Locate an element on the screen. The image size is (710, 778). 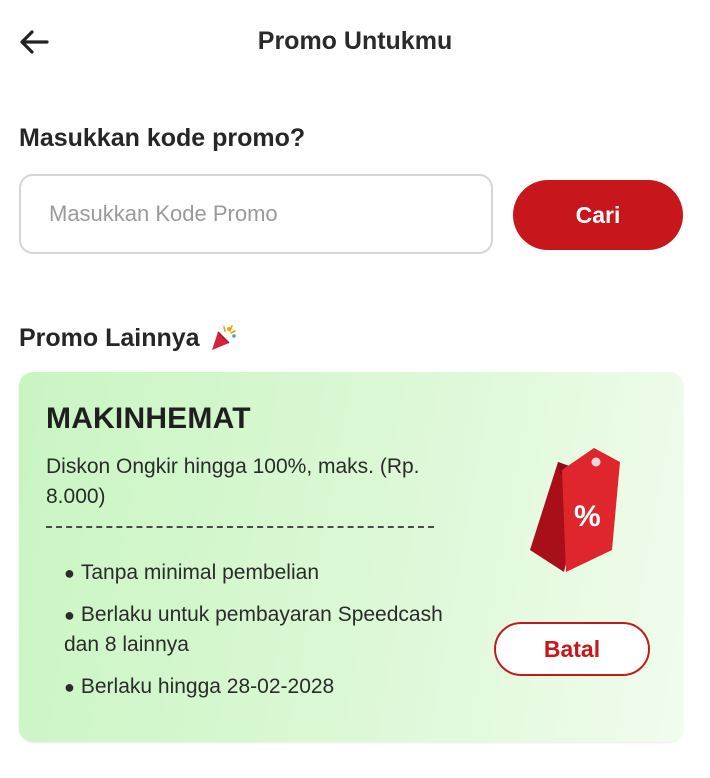
promo-code-input is located at coordinates (256, 214).